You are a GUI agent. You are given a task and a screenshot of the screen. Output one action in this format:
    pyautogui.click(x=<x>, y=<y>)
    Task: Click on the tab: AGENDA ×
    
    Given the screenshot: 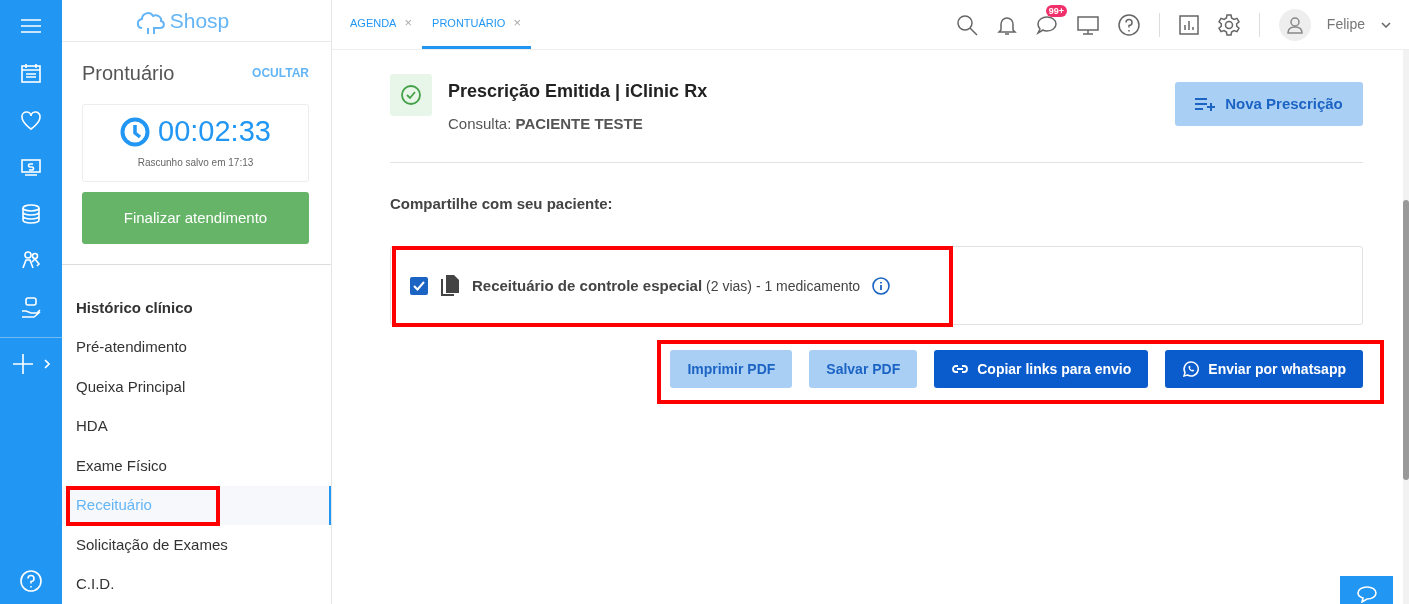 What is the action you would take?
    pyautogui.click(x=381, y=24)
    